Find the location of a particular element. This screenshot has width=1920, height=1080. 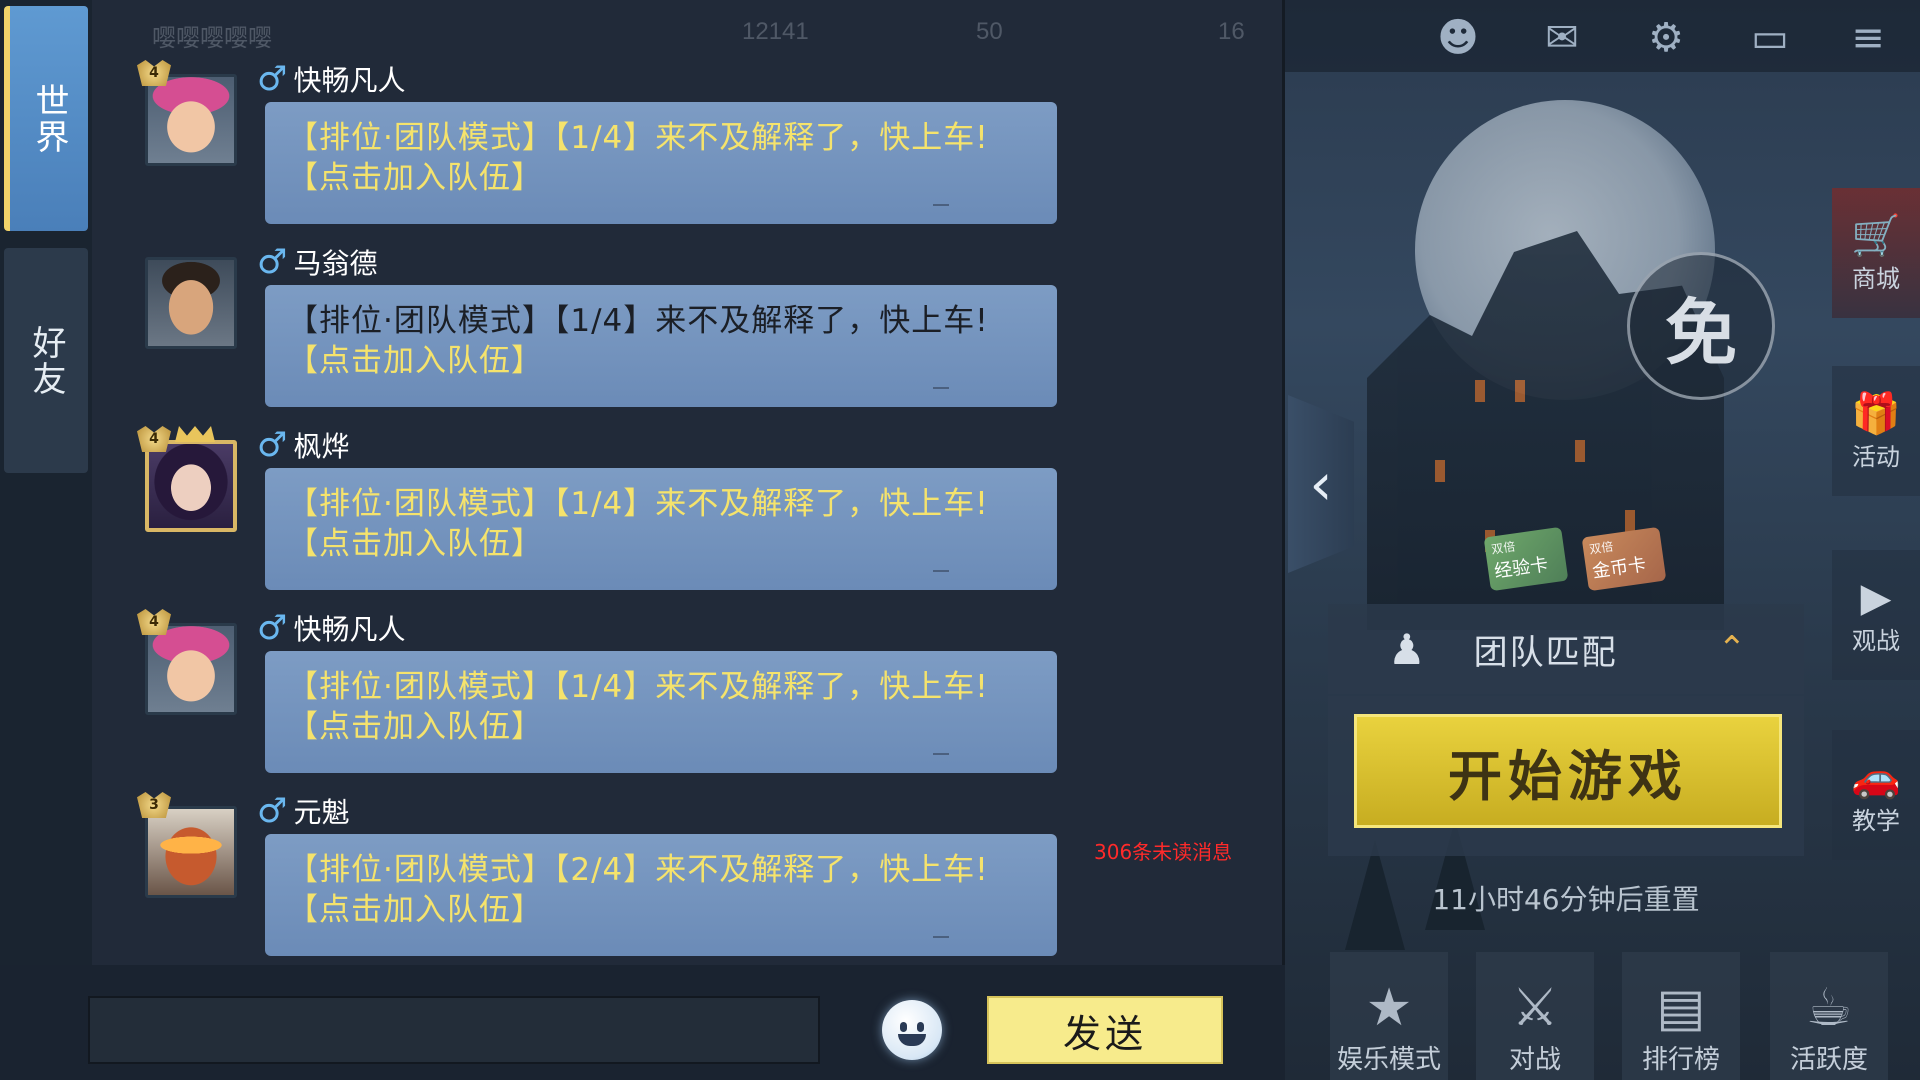

sender-name: 马翁德 is located at coordinates (335, 262).